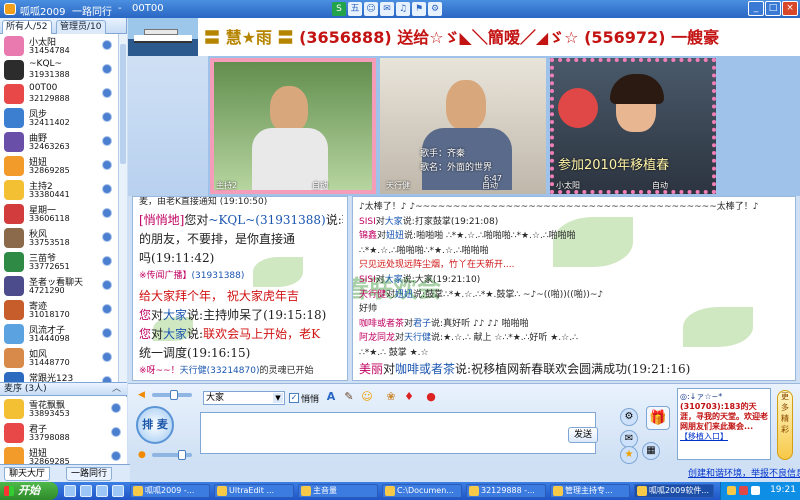  What do you see at coordinates (755, 490) in the screenshot?
I see `tray-volume-icon` at bounding box center [755, 490].